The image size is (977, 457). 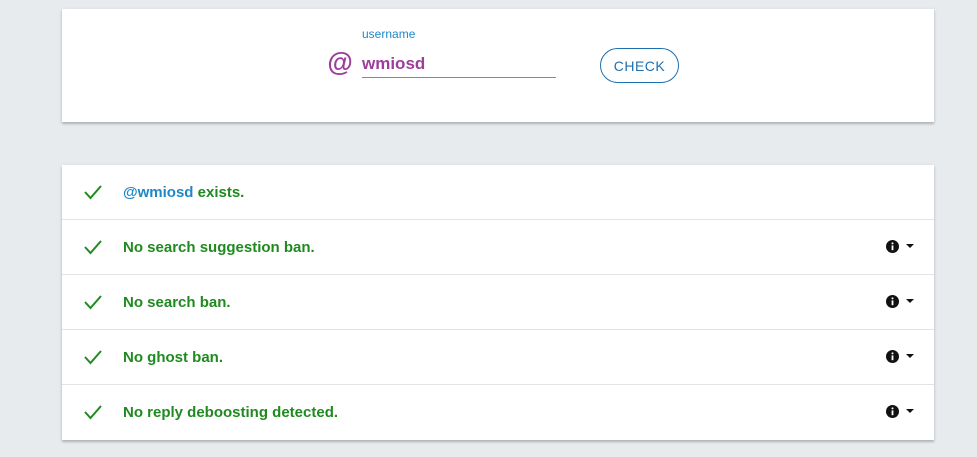 What do you see at coordinates (340, 62) in the screenshot?
I see `at-symbol: @` at bounding box center [340, 62].